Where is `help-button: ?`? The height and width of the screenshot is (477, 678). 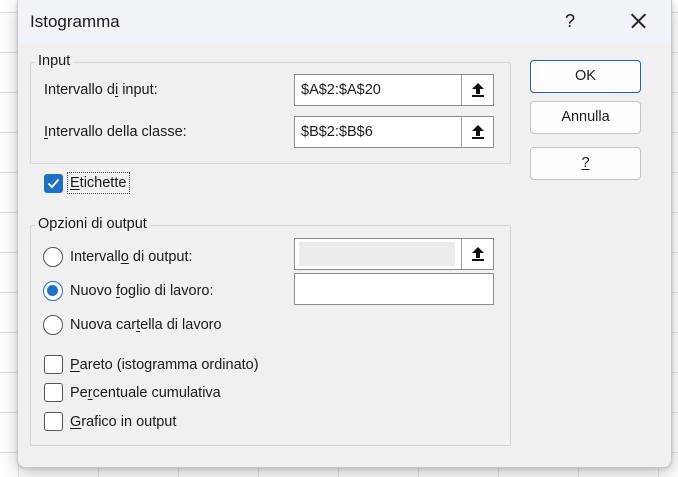 help-button: ? is located at coordinates (585, 163).